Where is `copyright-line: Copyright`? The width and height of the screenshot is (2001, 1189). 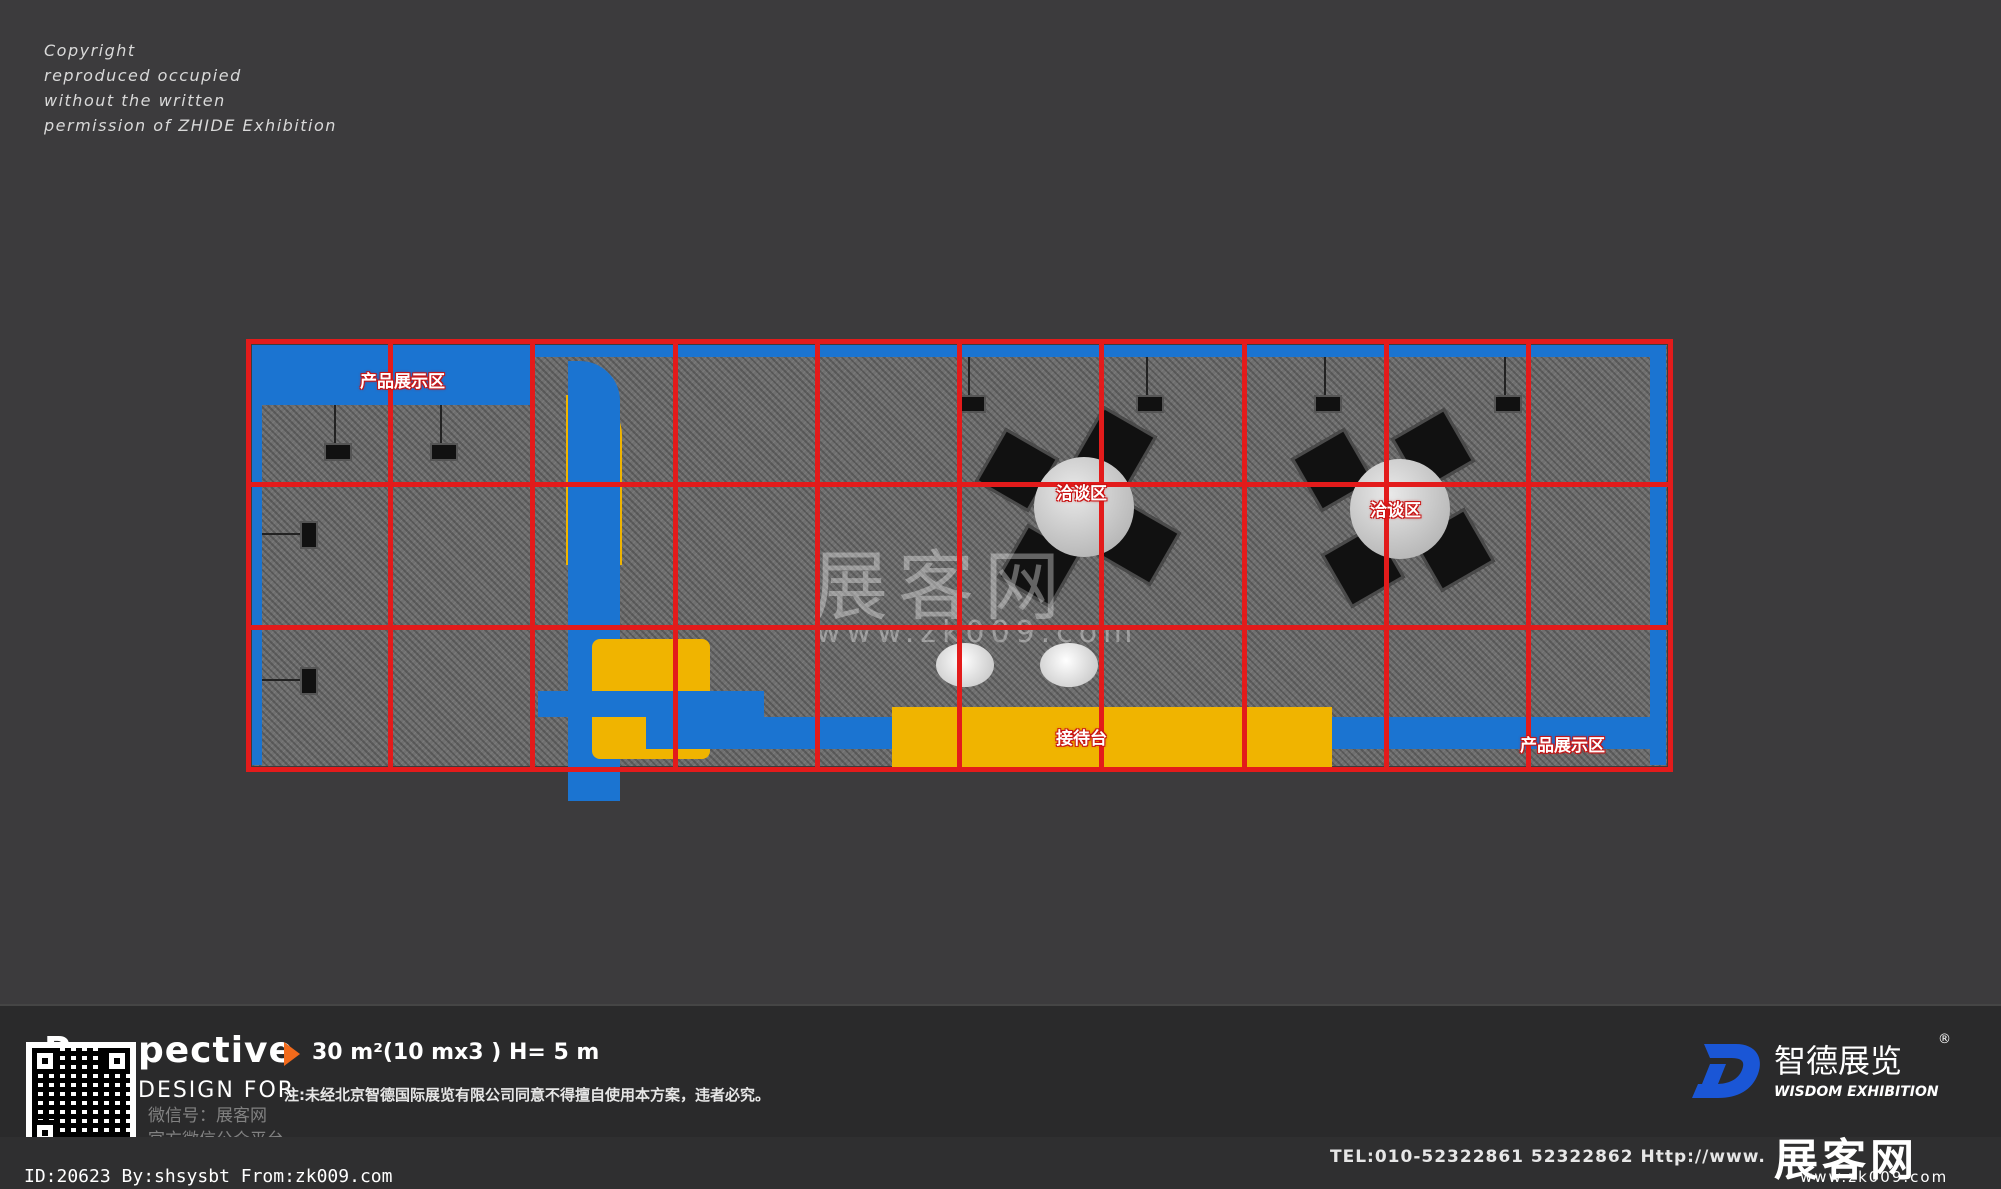 copyright-line: Copyright is located at coordinates (90, 50).